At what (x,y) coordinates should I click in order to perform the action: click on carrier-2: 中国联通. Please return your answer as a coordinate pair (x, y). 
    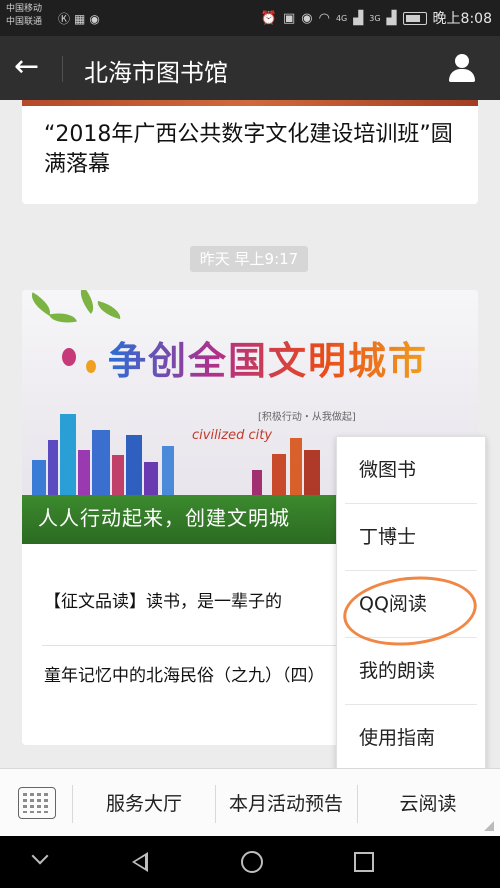
    Looking at the image, I should click on (24, 22).